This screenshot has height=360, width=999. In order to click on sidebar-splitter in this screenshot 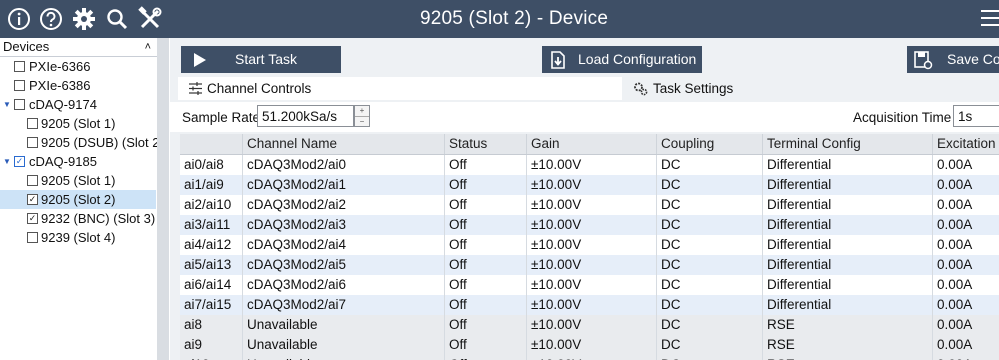, I will do `click(163, 199)`.